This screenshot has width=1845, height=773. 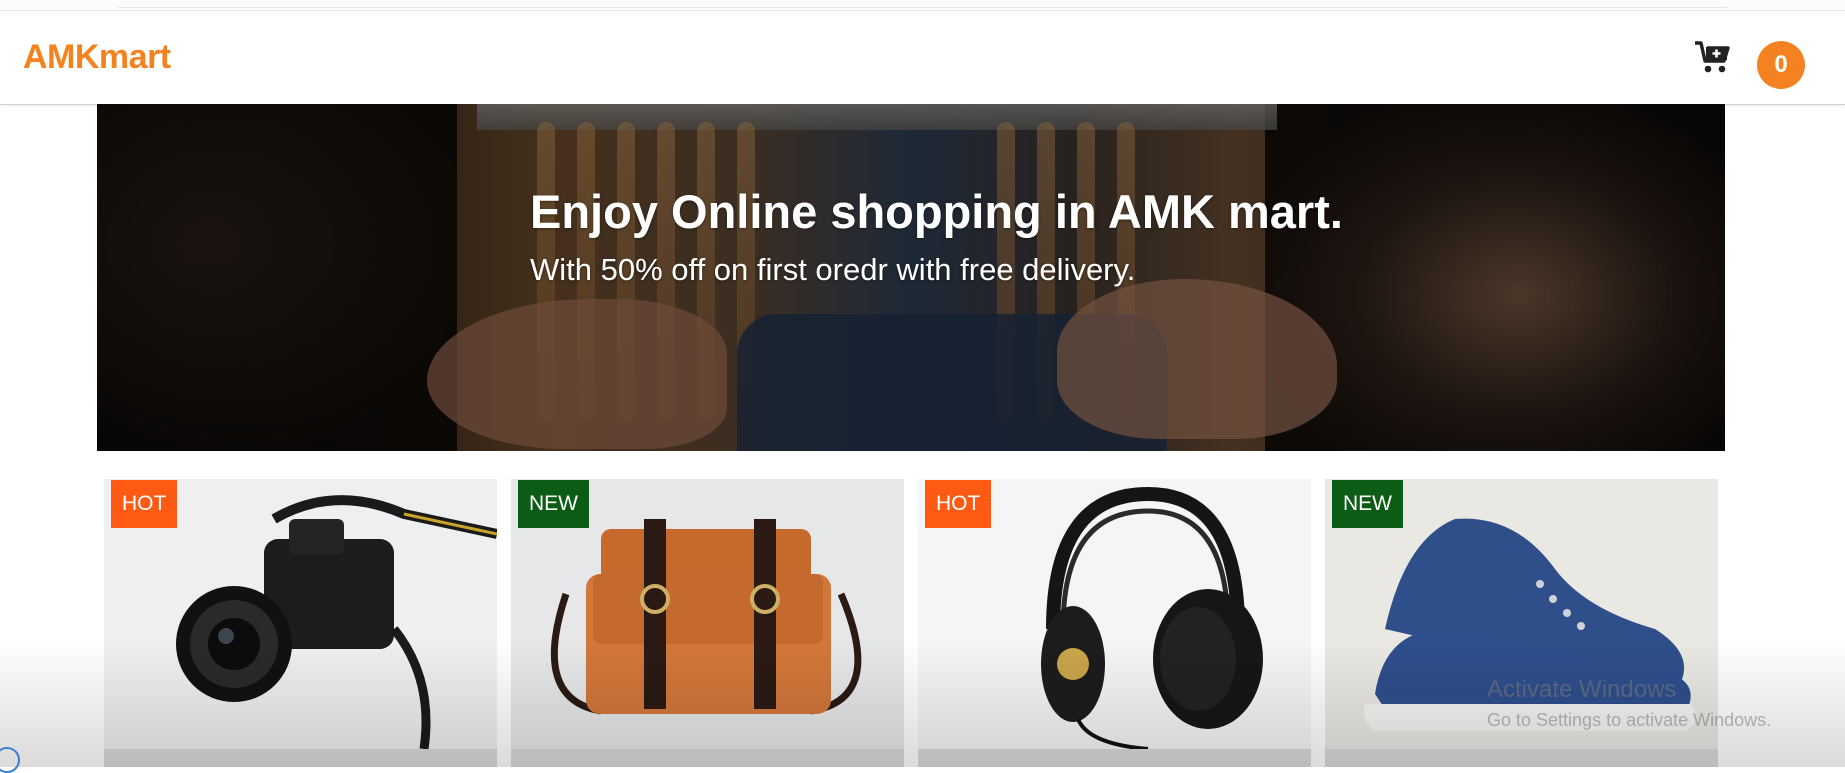 I want to click on top-edge, so click(x=922, y=5).